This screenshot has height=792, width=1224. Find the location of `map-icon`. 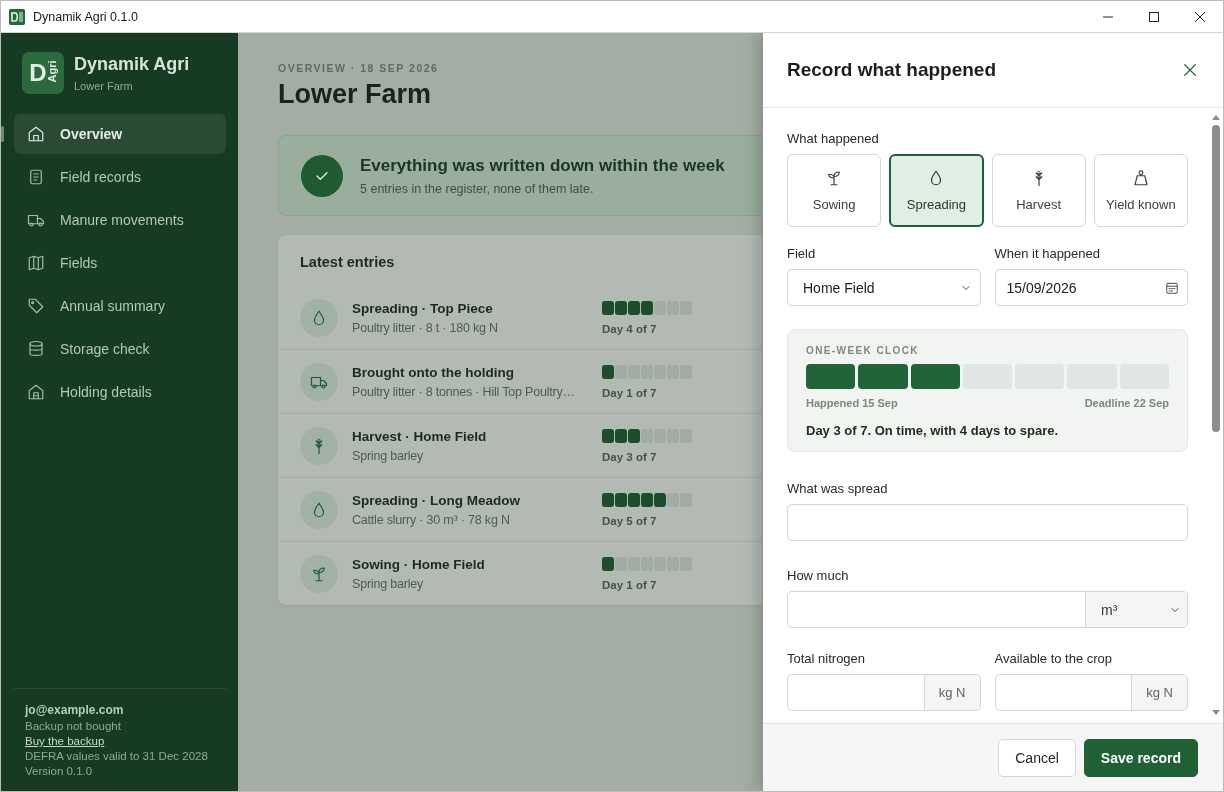

map-icon is located at coordinates (36, 263).